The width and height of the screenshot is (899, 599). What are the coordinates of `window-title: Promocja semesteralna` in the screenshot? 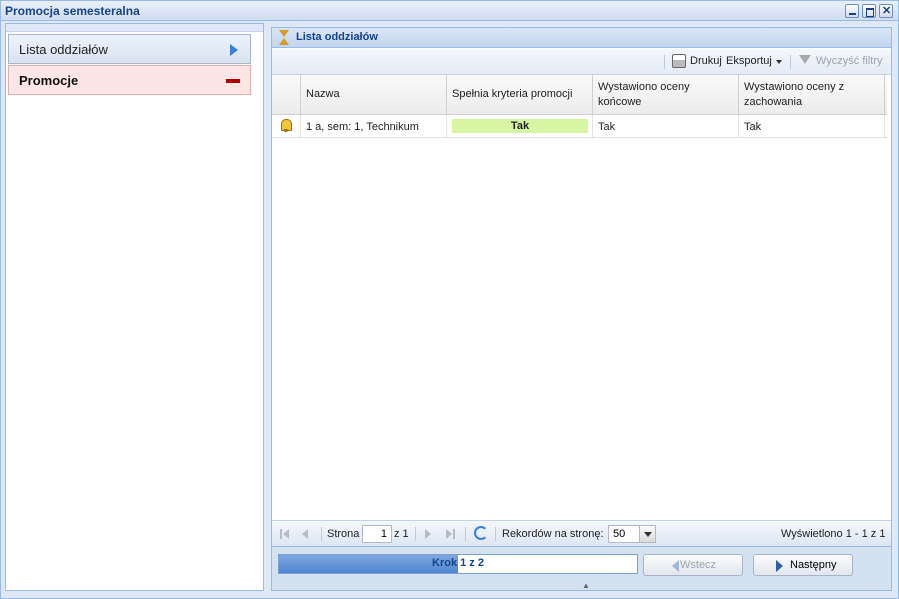 It's located at (72, 11).